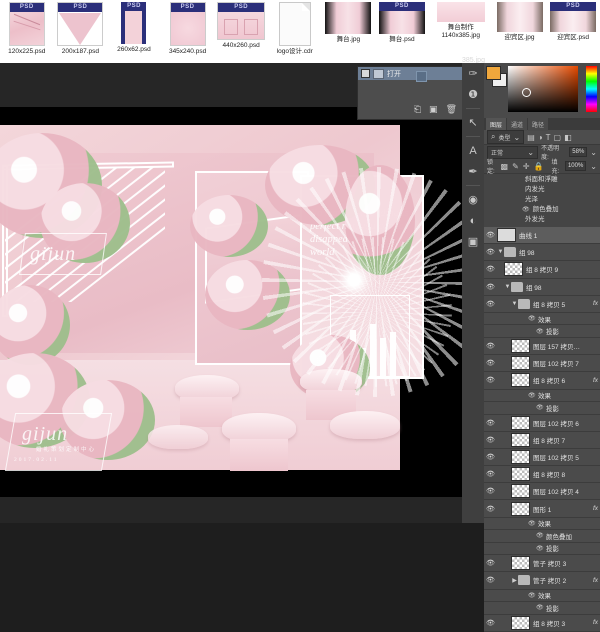  I want to click on new-doc-icon: ⎗, so click(417, 109).